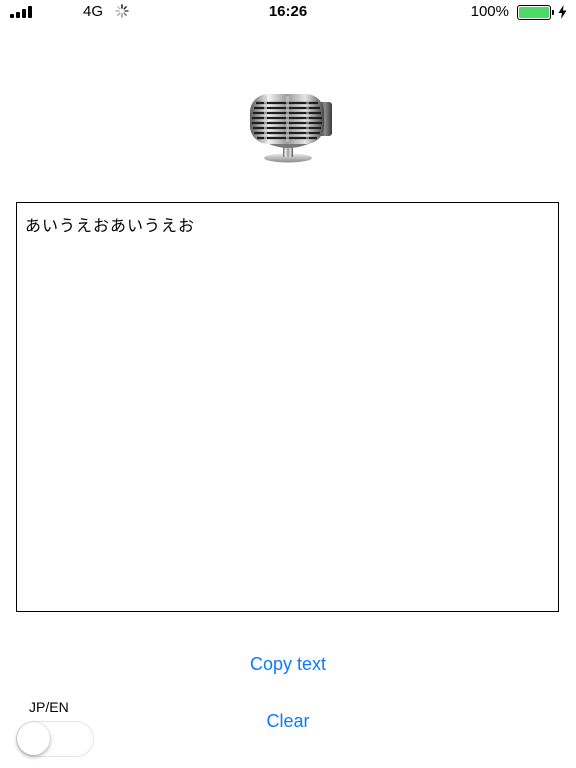  I want to click on status-bar: 4G 16:26 100%, so click(288, 13).